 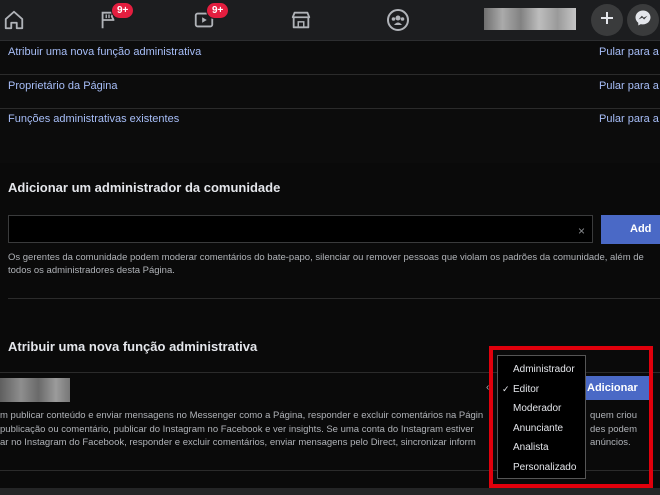 I want to click on add-role-button: Adicionar, so click(x=612, y=388).